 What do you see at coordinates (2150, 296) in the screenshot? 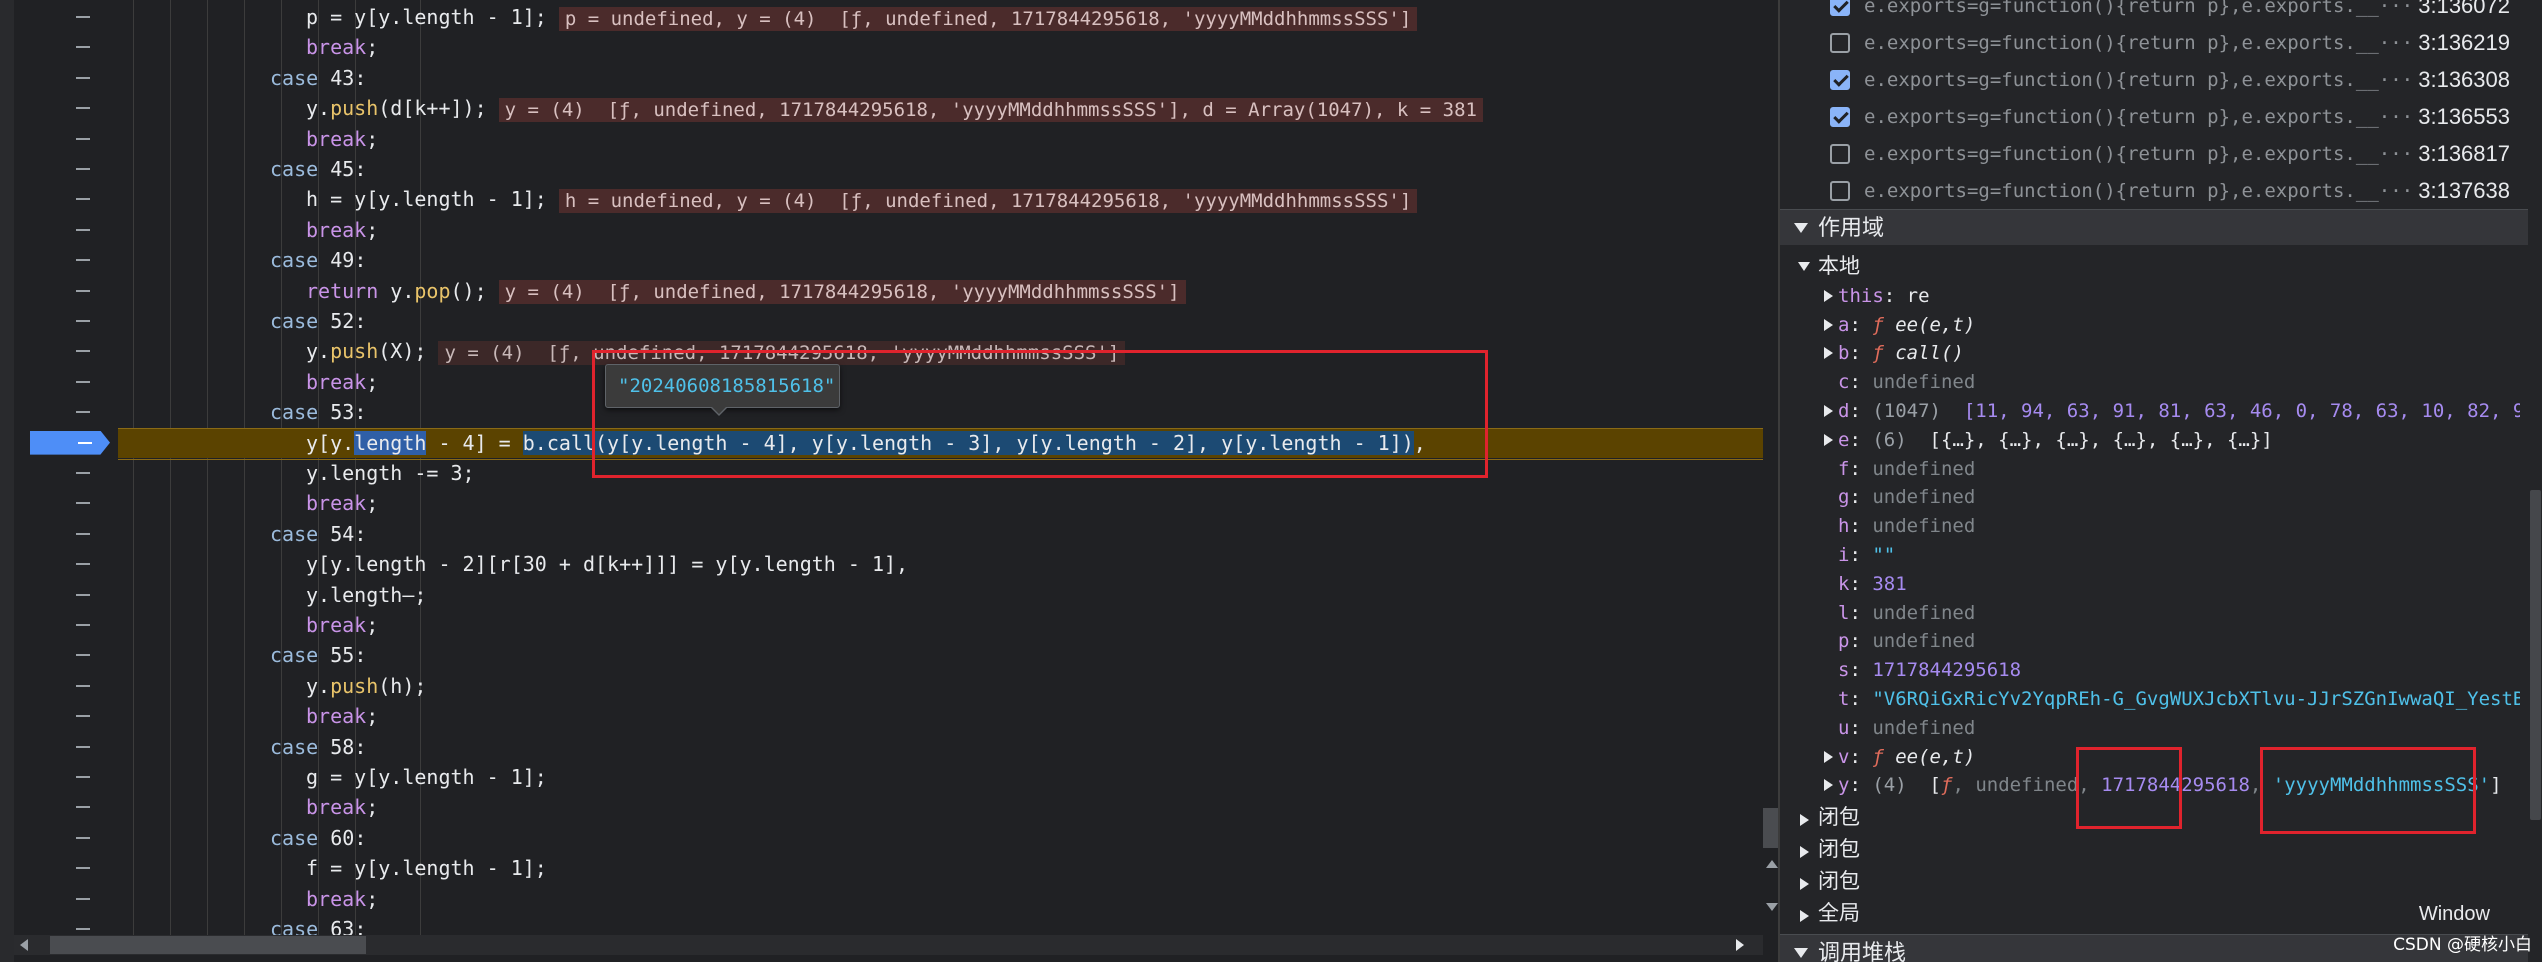
I see `scope-variable-row: this: re` at bounding box center [2150, 296].